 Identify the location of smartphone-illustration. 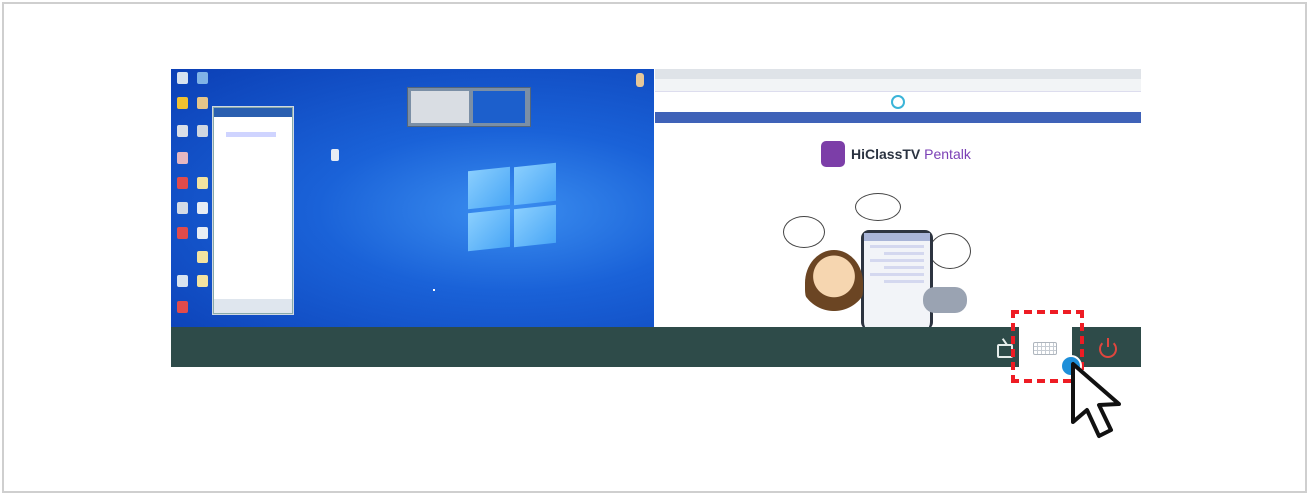
(897, 278).